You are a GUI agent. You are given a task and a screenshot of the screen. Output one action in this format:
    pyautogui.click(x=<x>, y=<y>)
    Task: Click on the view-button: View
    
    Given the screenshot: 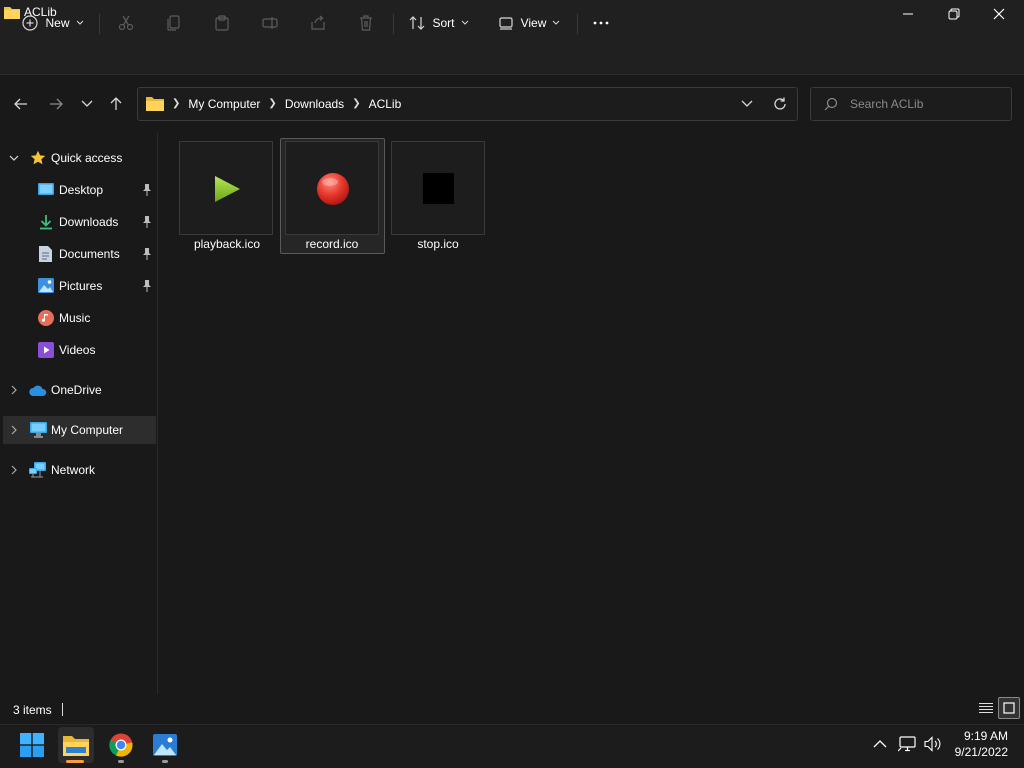 What is the action you would take?
    pyautogui.click(x=529, y=23)
    